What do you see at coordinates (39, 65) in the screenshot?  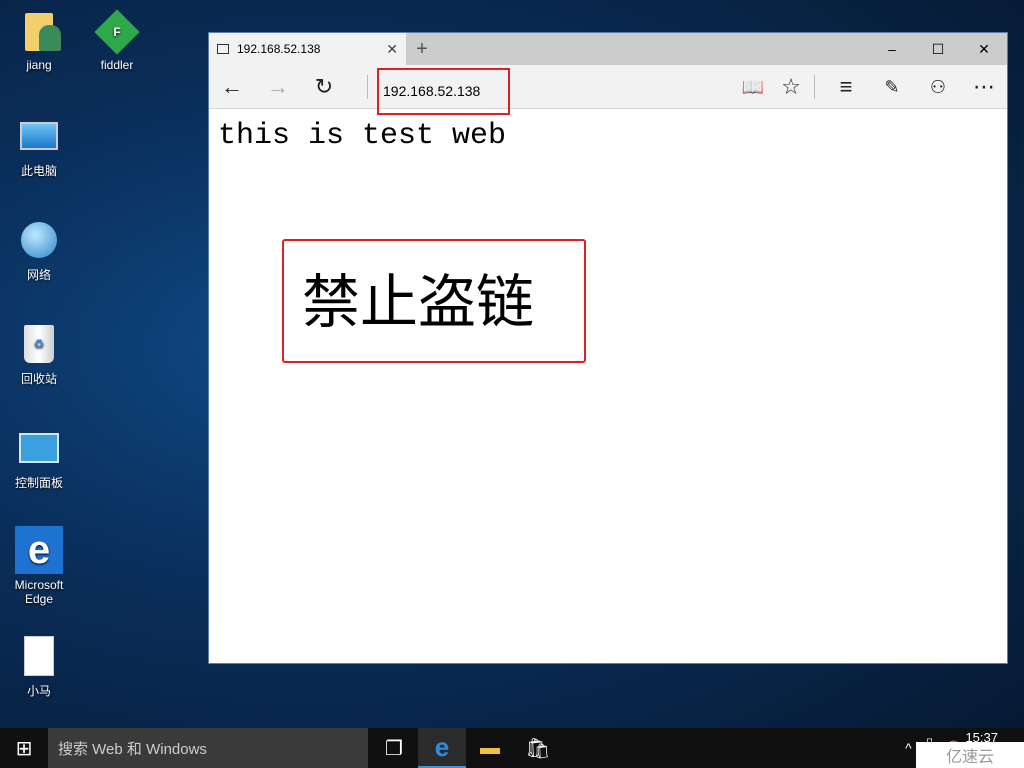 I see `icon-label: jiang` at bounding box center [39, 65].